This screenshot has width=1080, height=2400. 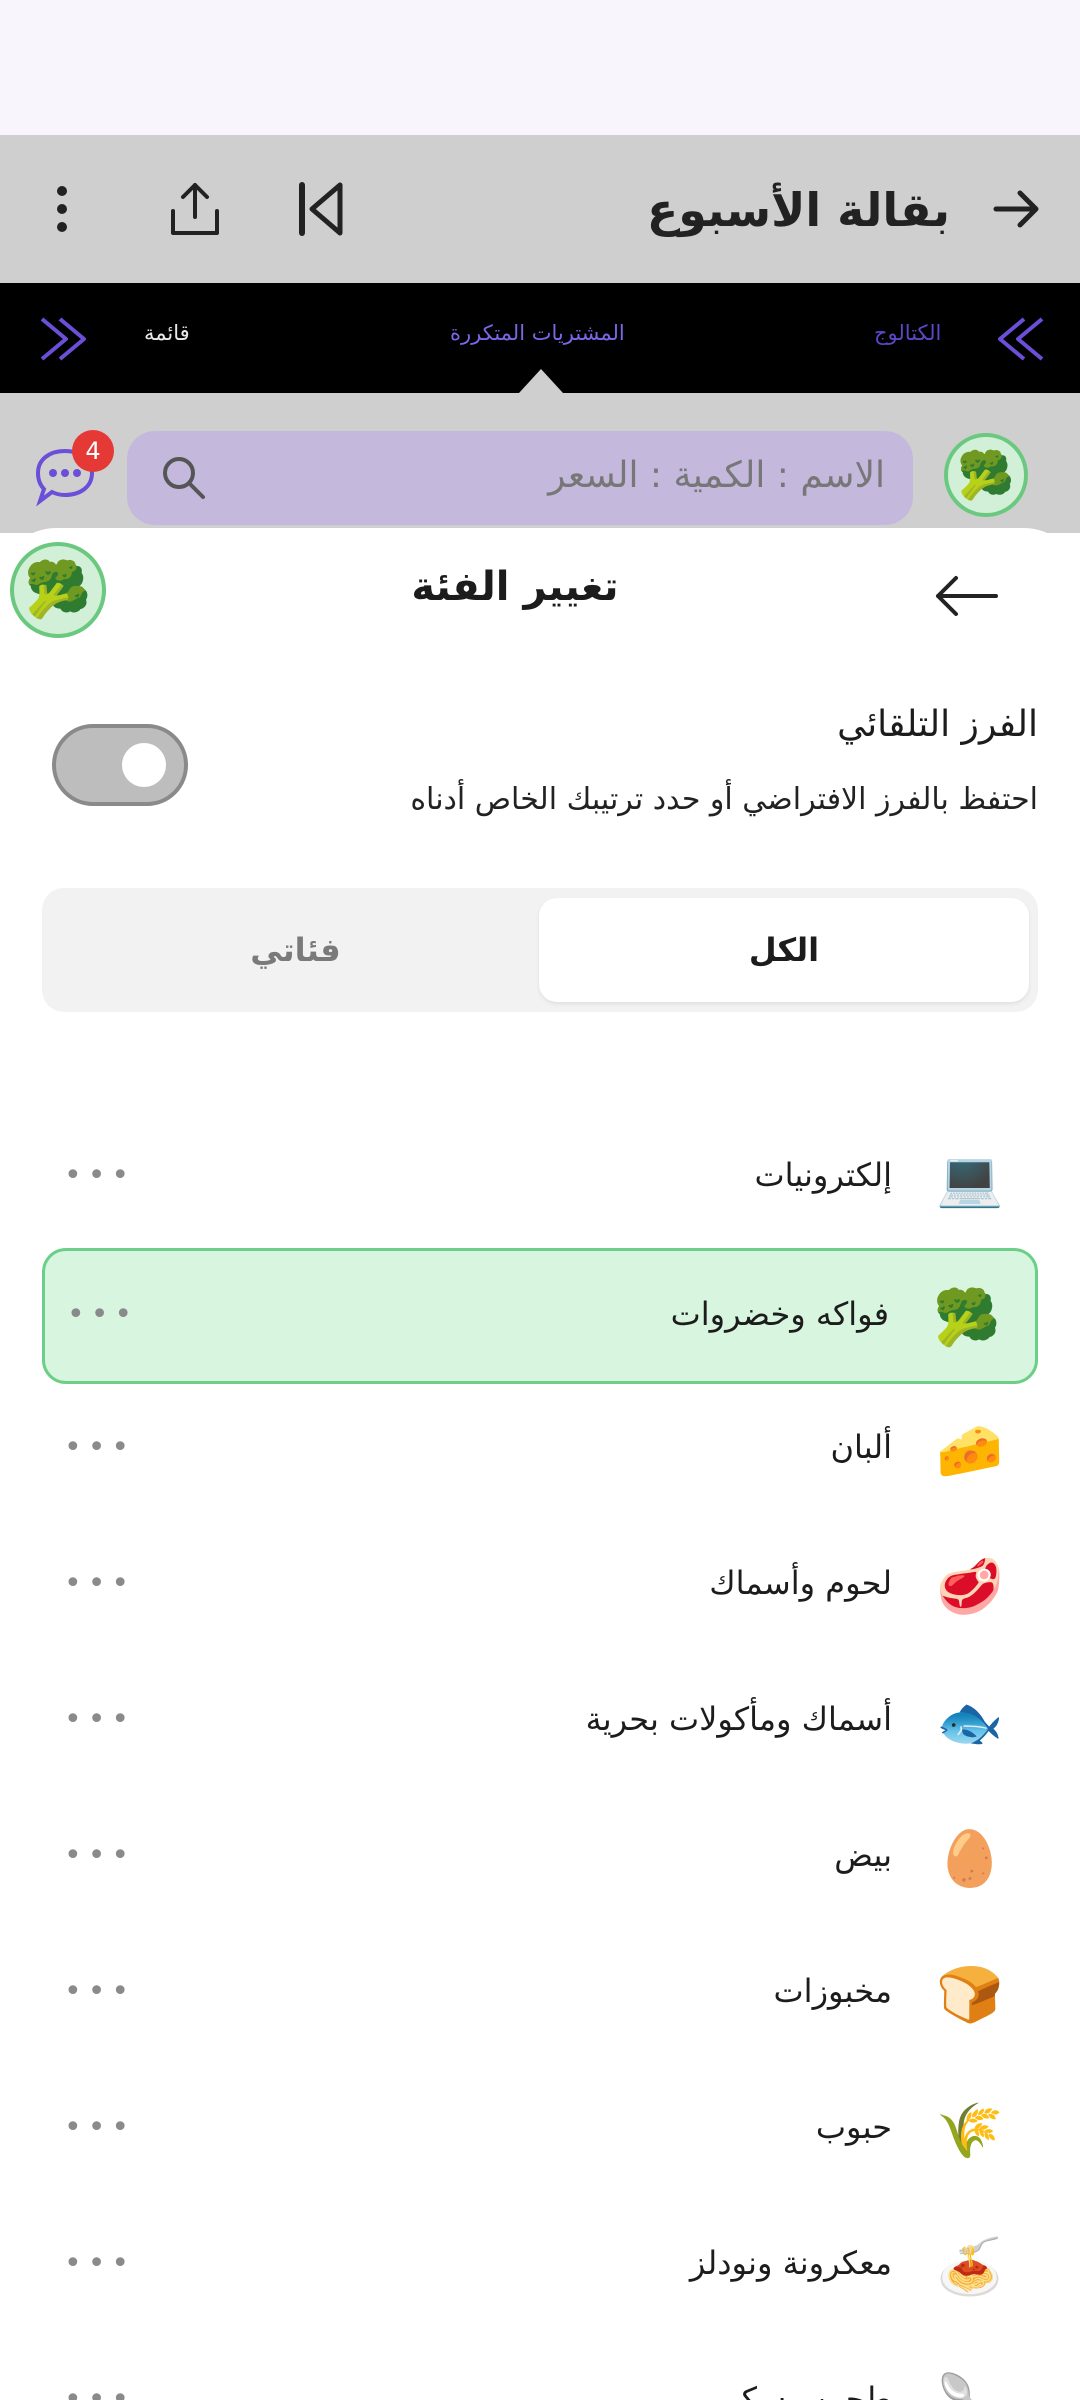 What do you see at coordinates (970, 1586) in the screenshot?
I see `meat-icon: 🥩` at bounding box center [970, 1586].